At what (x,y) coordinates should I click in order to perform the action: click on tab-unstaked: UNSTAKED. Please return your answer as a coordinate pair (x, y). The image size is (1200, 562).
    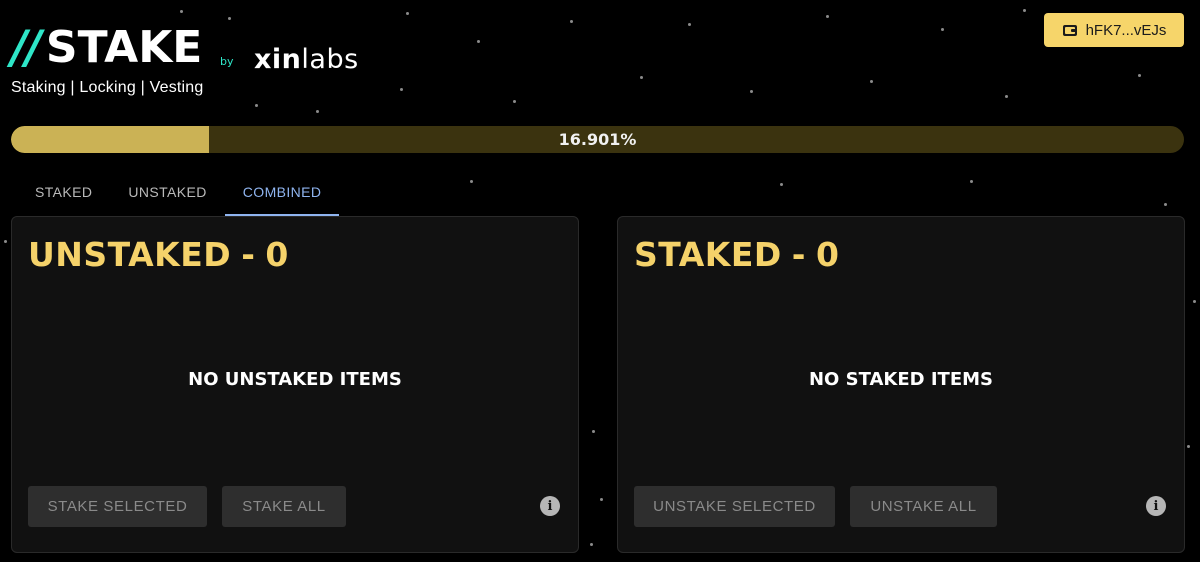
    Looking at the image, I should click on (167, 192).